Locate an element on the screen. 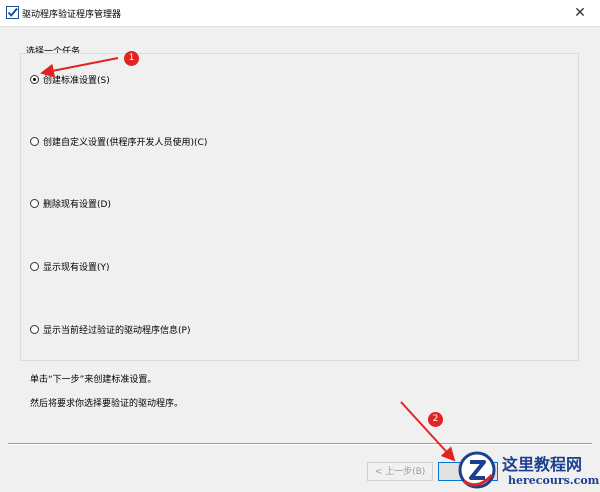 This screenshot has width=600, height=492. radio-delete-existing: 删除现有设置(D) is located at coordinates (70, 203).